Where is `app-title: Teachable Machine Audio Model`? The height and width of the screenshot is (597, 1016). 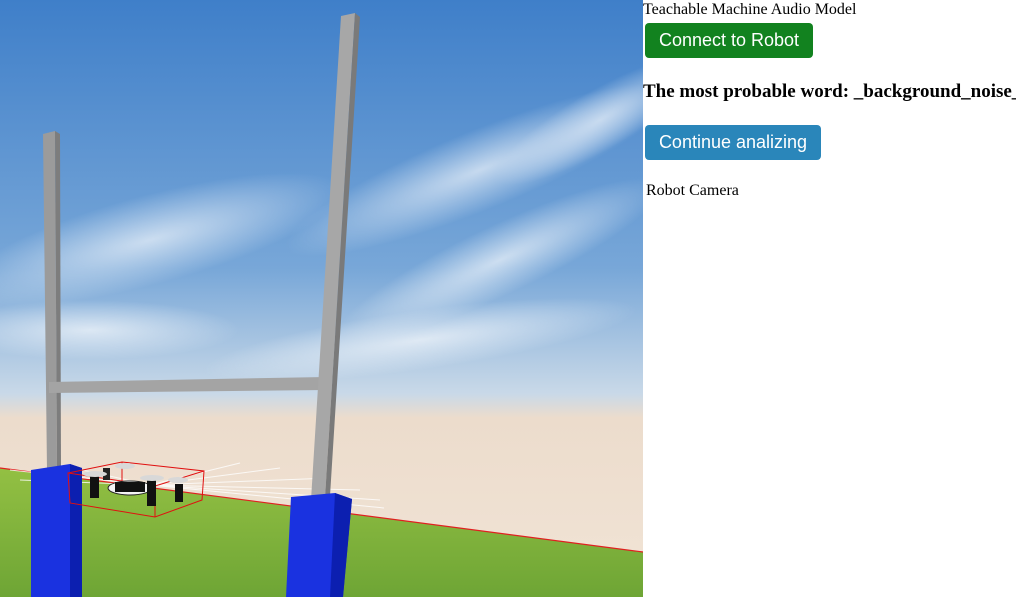 app-title: Teachable Machine Audio Model is located at coordinates (750, 9).